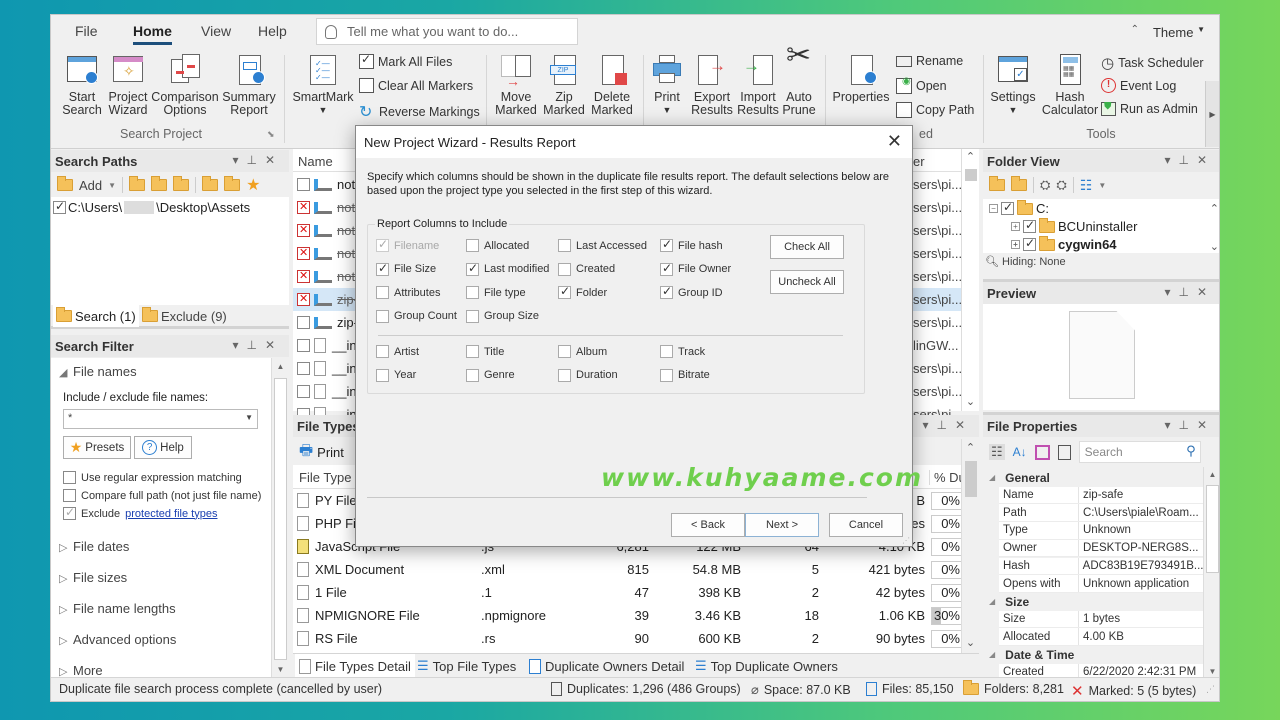  I want to click on auto-prune-button: ✂ Auto Prune, so click(799, 79).